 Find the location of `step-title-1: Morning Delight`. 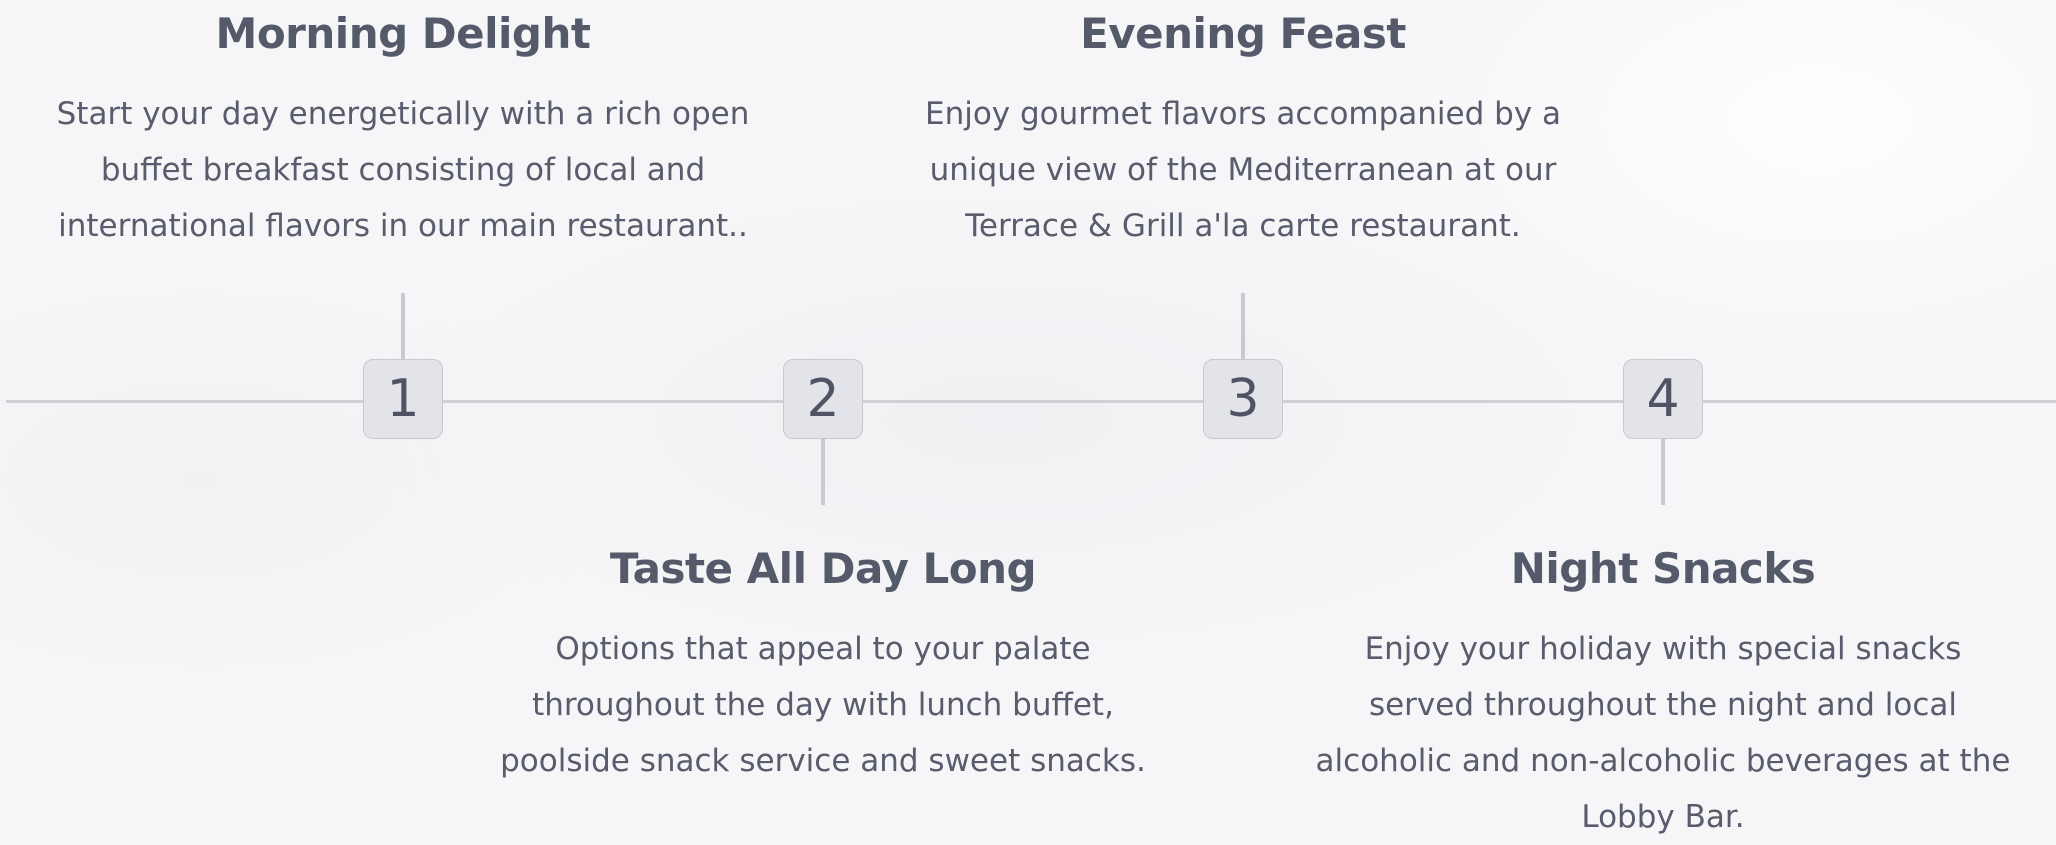

step-title-1: Morning Delight is located at coordinates (403, 33).